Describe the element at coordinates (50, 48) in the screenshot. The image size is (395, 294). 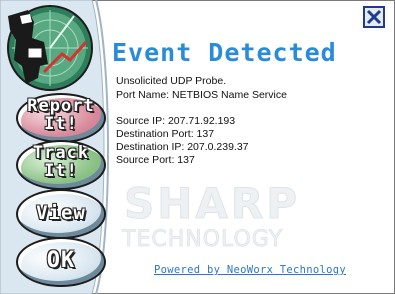
I see `hacker-radar-logo` at that location.